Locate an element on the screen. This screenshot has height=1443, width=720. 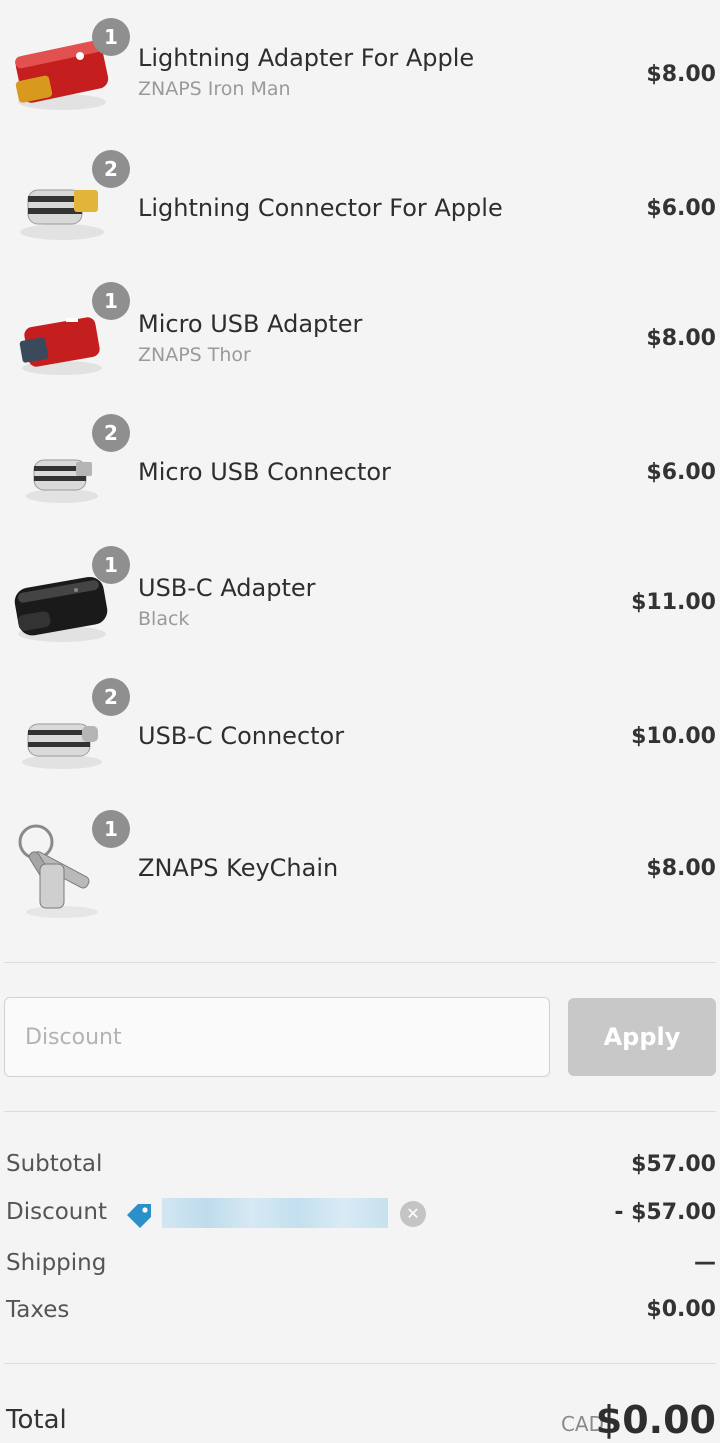
product-price: $10.00 is located at coordinates (673, 736).